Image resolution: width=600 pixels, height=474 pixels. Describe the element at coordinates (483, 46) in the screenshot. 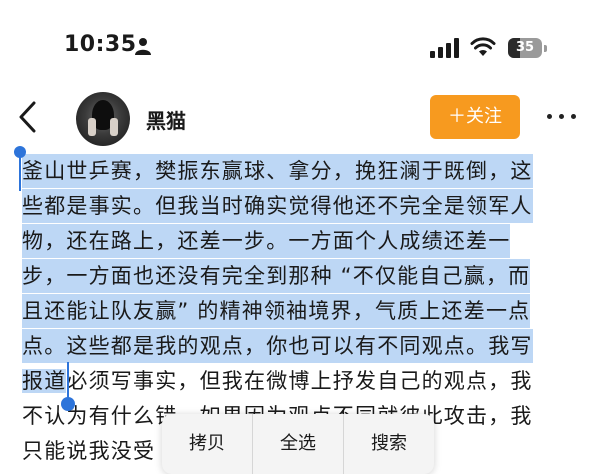

I see `wifi-icon` at that location.